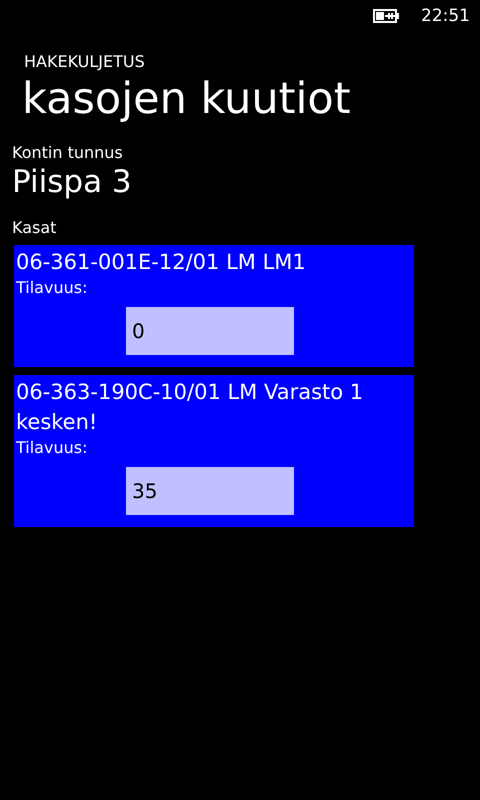 The width and height of the screenshot is (480, 800). Describe the element at coordinates (387, 16) in the screenshot. I see `battery-charging-icon` at that location.